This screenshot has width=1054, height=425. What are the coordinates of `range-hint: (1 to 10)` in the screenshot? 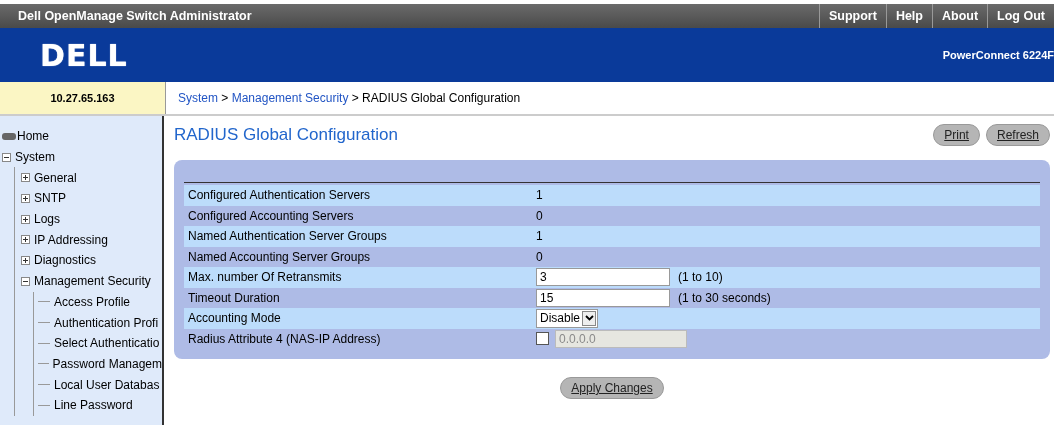 It's located at (700, 277).